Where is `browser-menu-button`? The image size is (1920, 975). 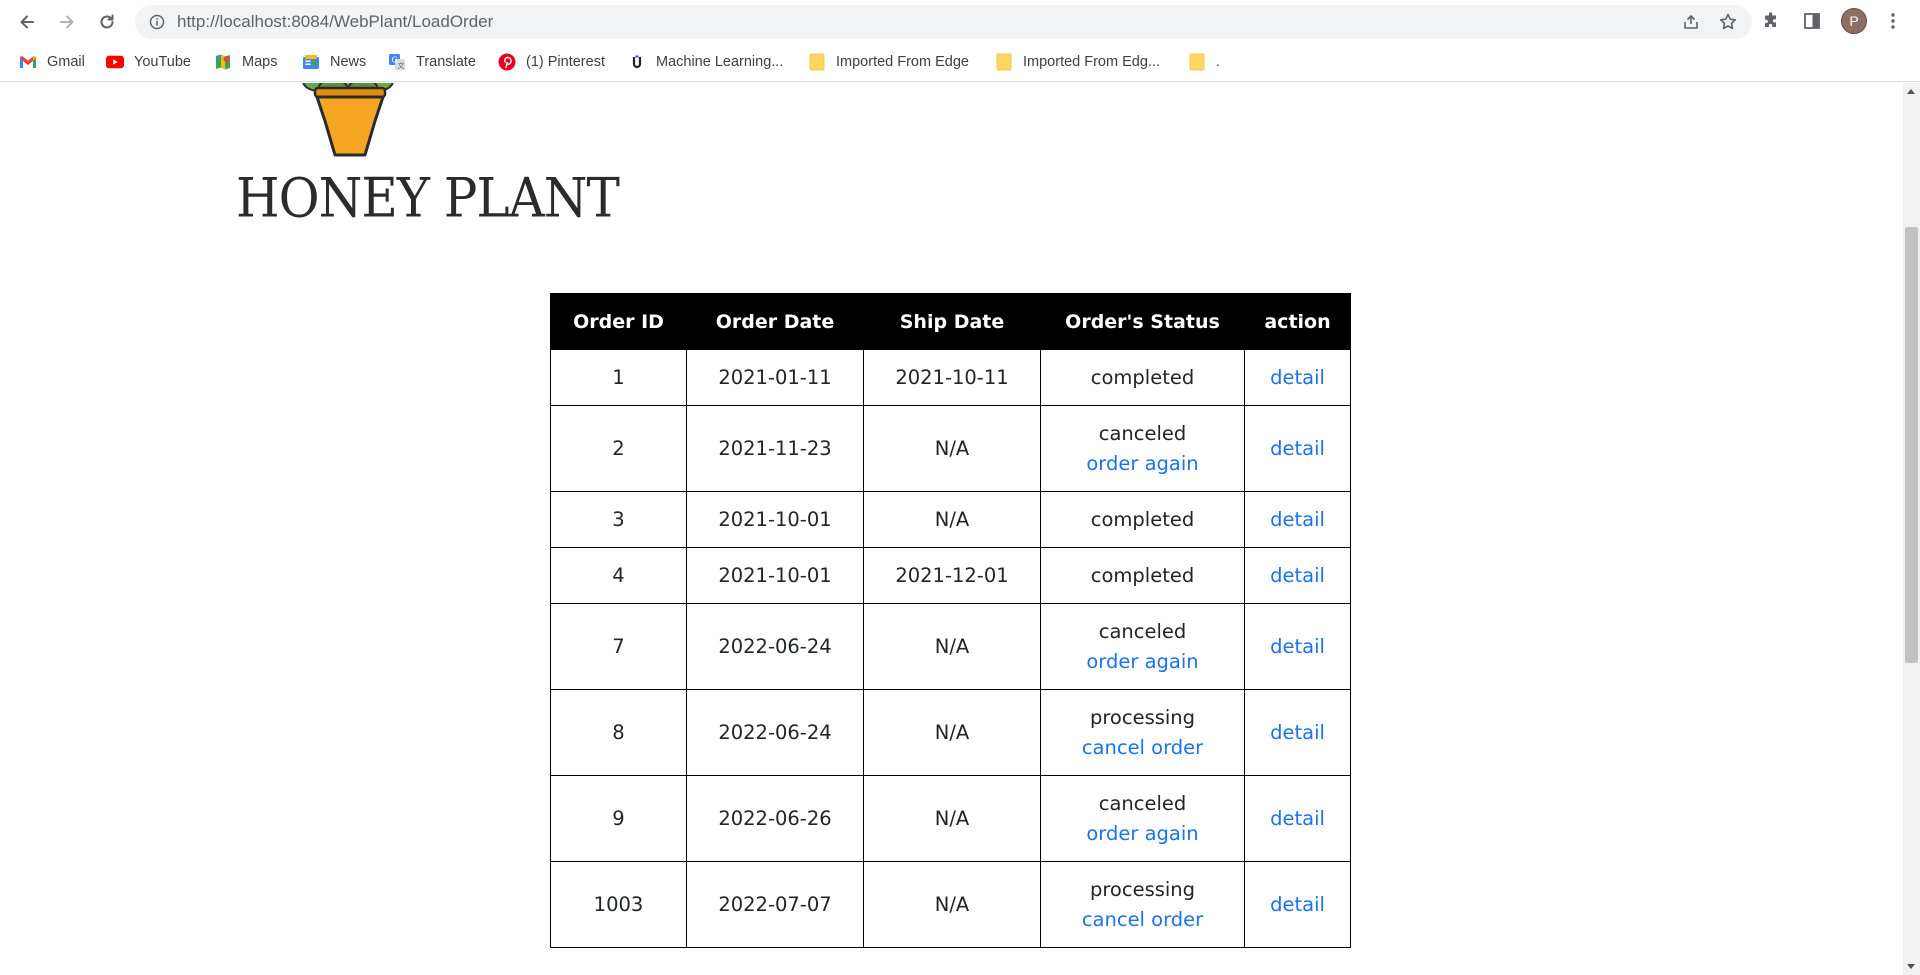
browser-menu-button is located at coordinates (1893, 21).